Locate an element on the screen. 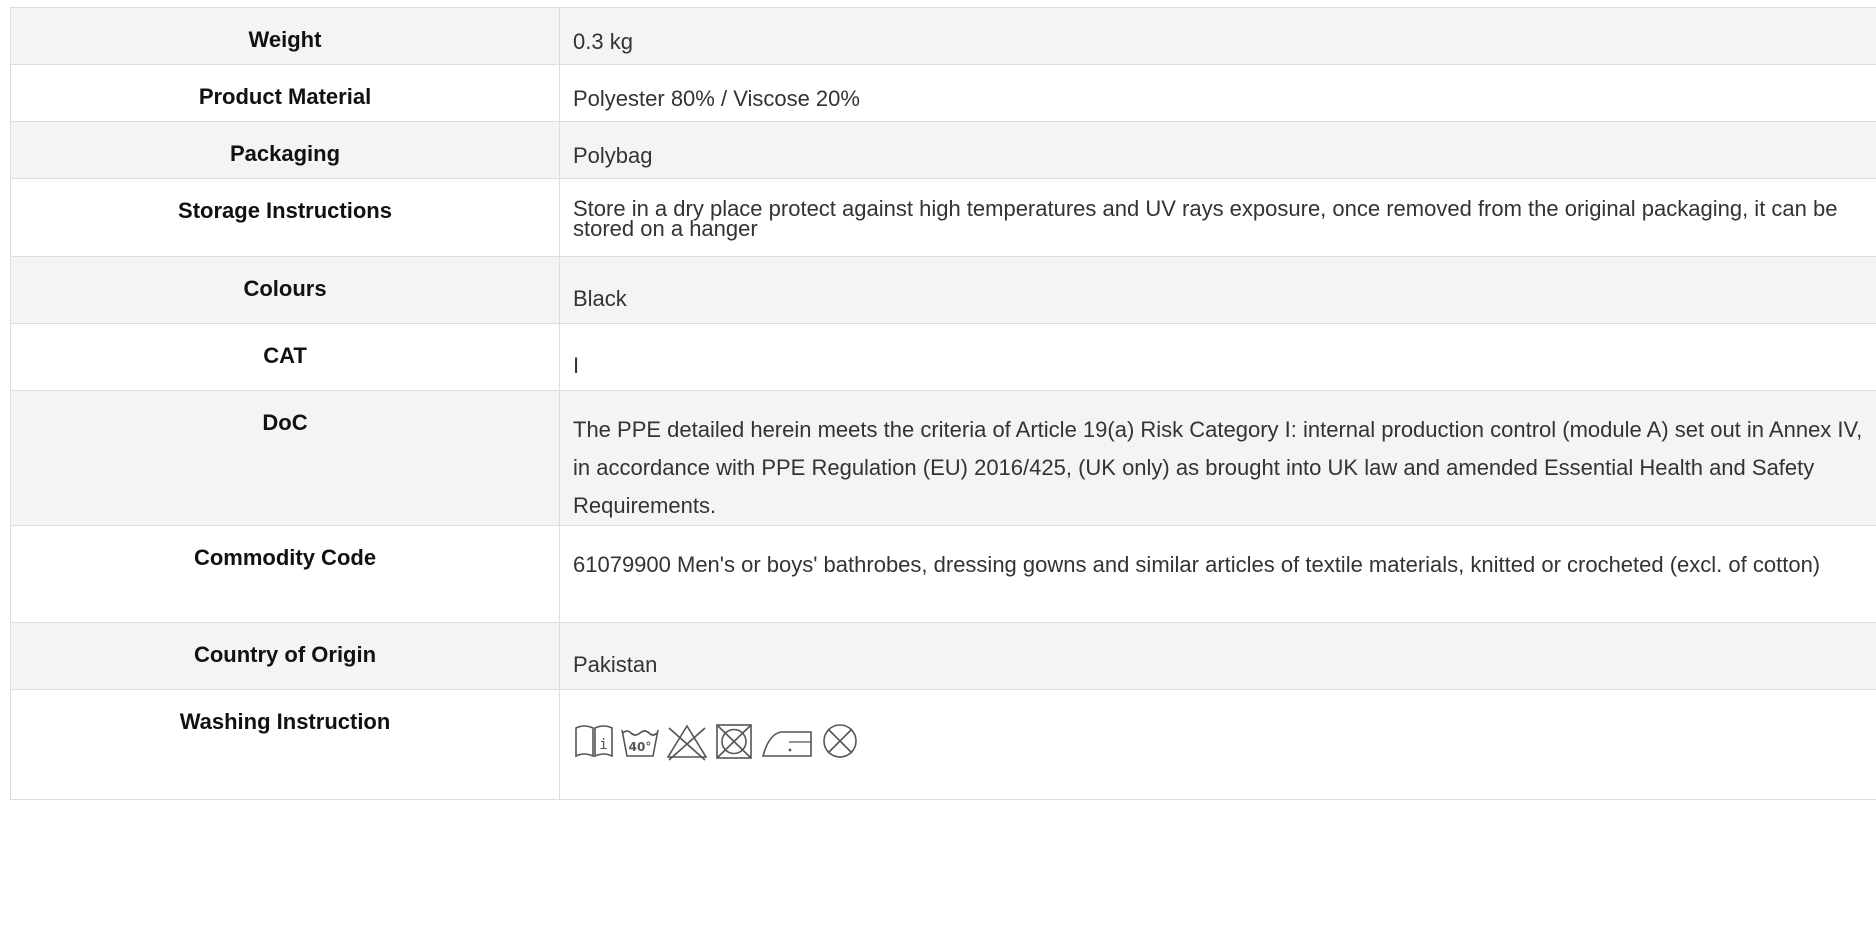 The image size is (1876, 935). do-not-bleach-icon is located at coordinates (687, 742).